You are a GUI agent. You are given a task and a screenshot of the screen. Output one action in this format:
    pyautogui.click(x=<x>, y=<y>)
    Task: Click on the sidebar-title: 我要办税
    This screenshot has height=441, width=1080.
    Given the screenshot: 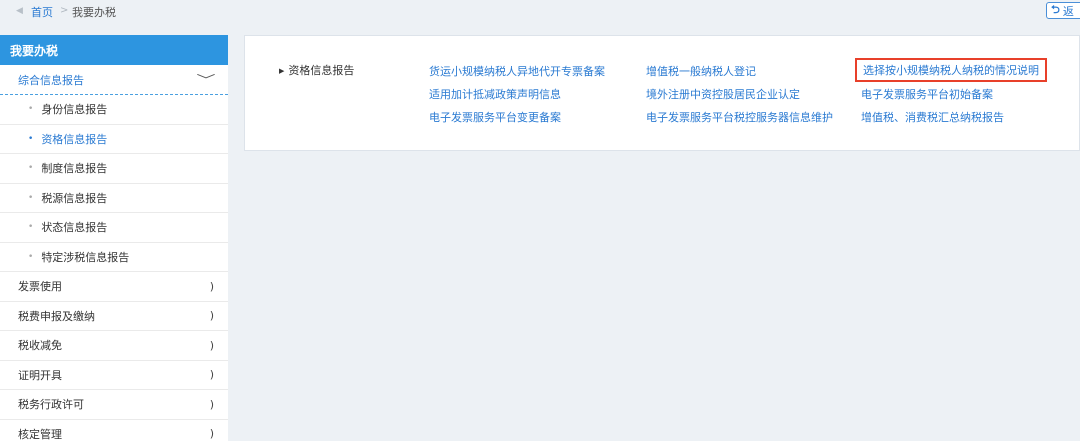 What is the action you would take?
    pyautogui.click(x=114, y=50)
    